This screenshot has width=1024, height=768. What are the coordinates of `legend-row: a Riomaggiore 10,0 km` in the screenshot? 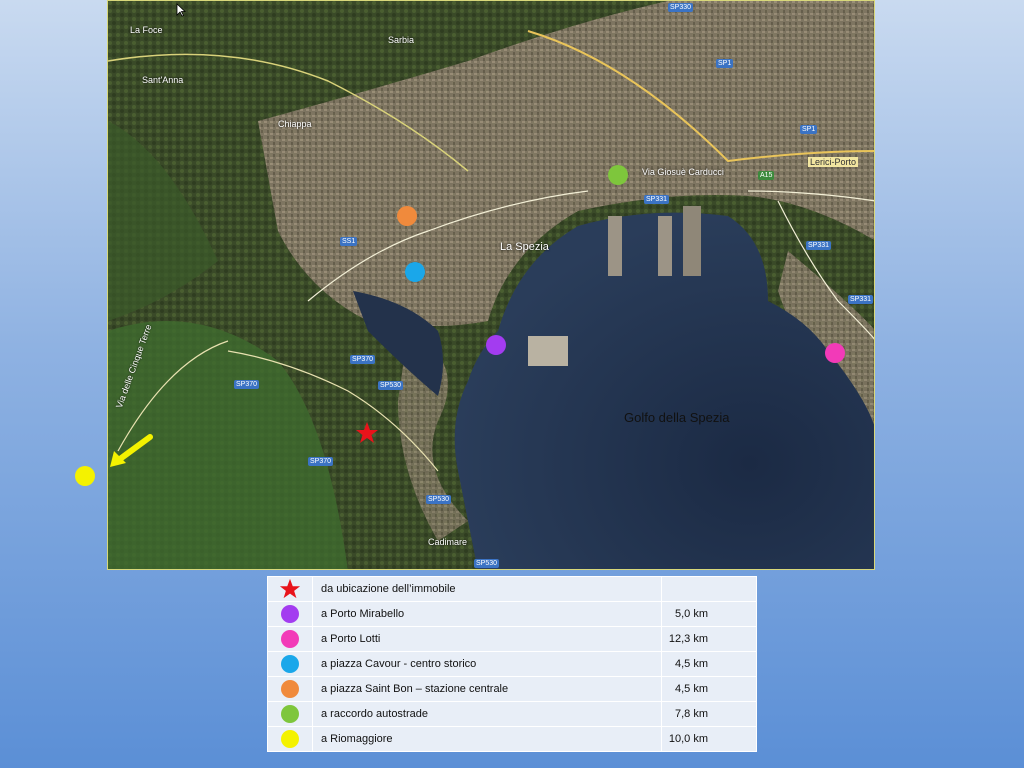 It's located at (512, 739).